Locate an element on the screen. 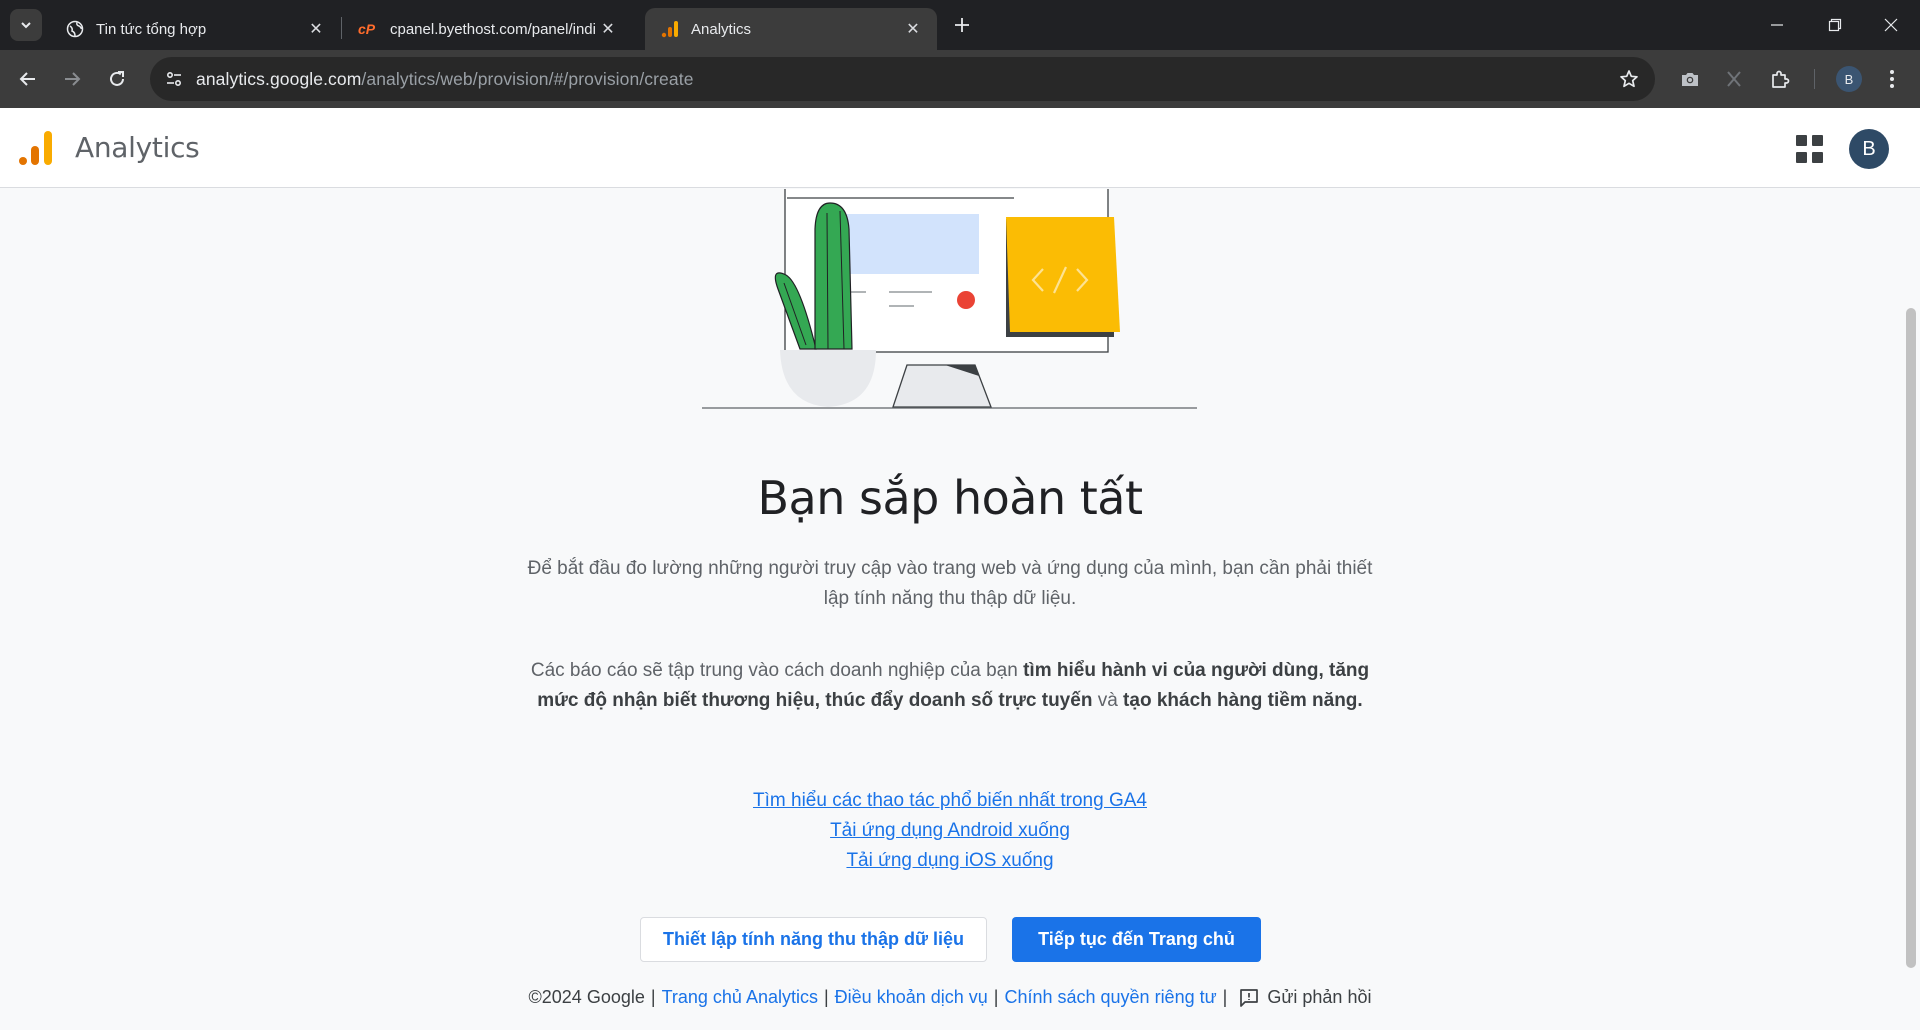 This screenshot has width=1920, height=1030. restore-button is located at coordinates (1835, 25).